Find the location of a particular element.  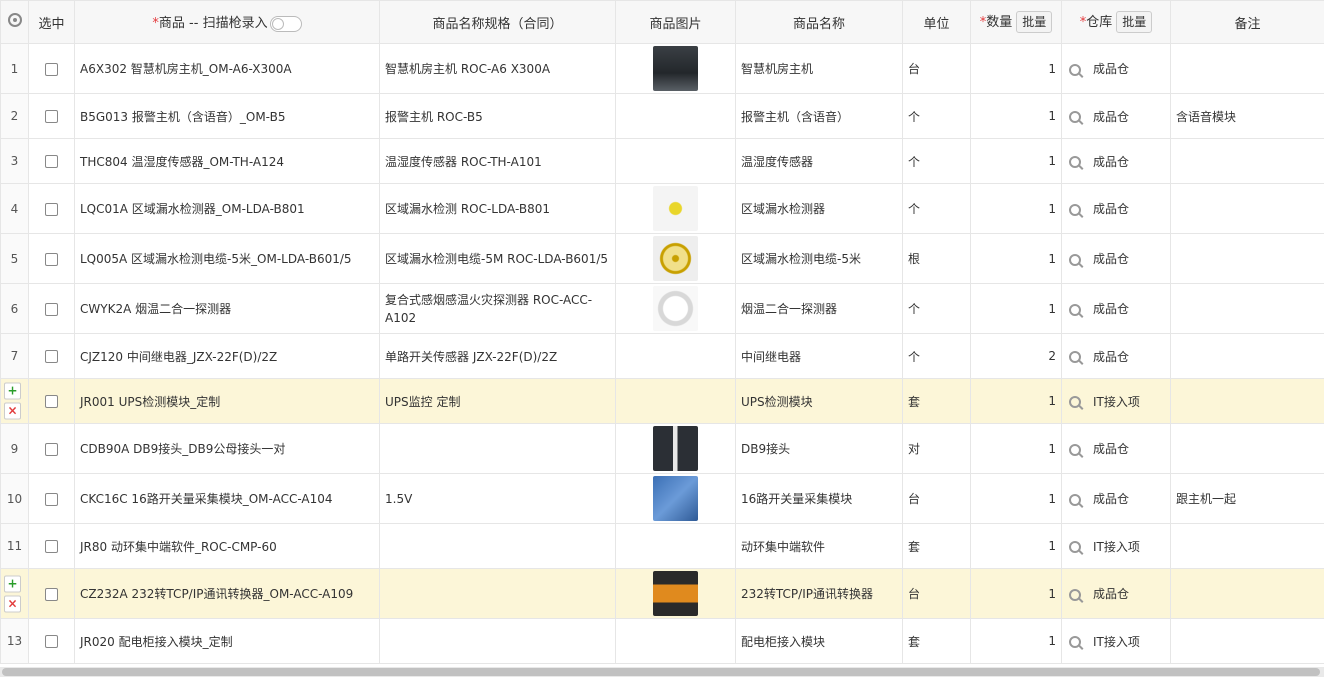

name-cell: 区域漏水检测电缆-5米 is located at coordinates (819, 258).